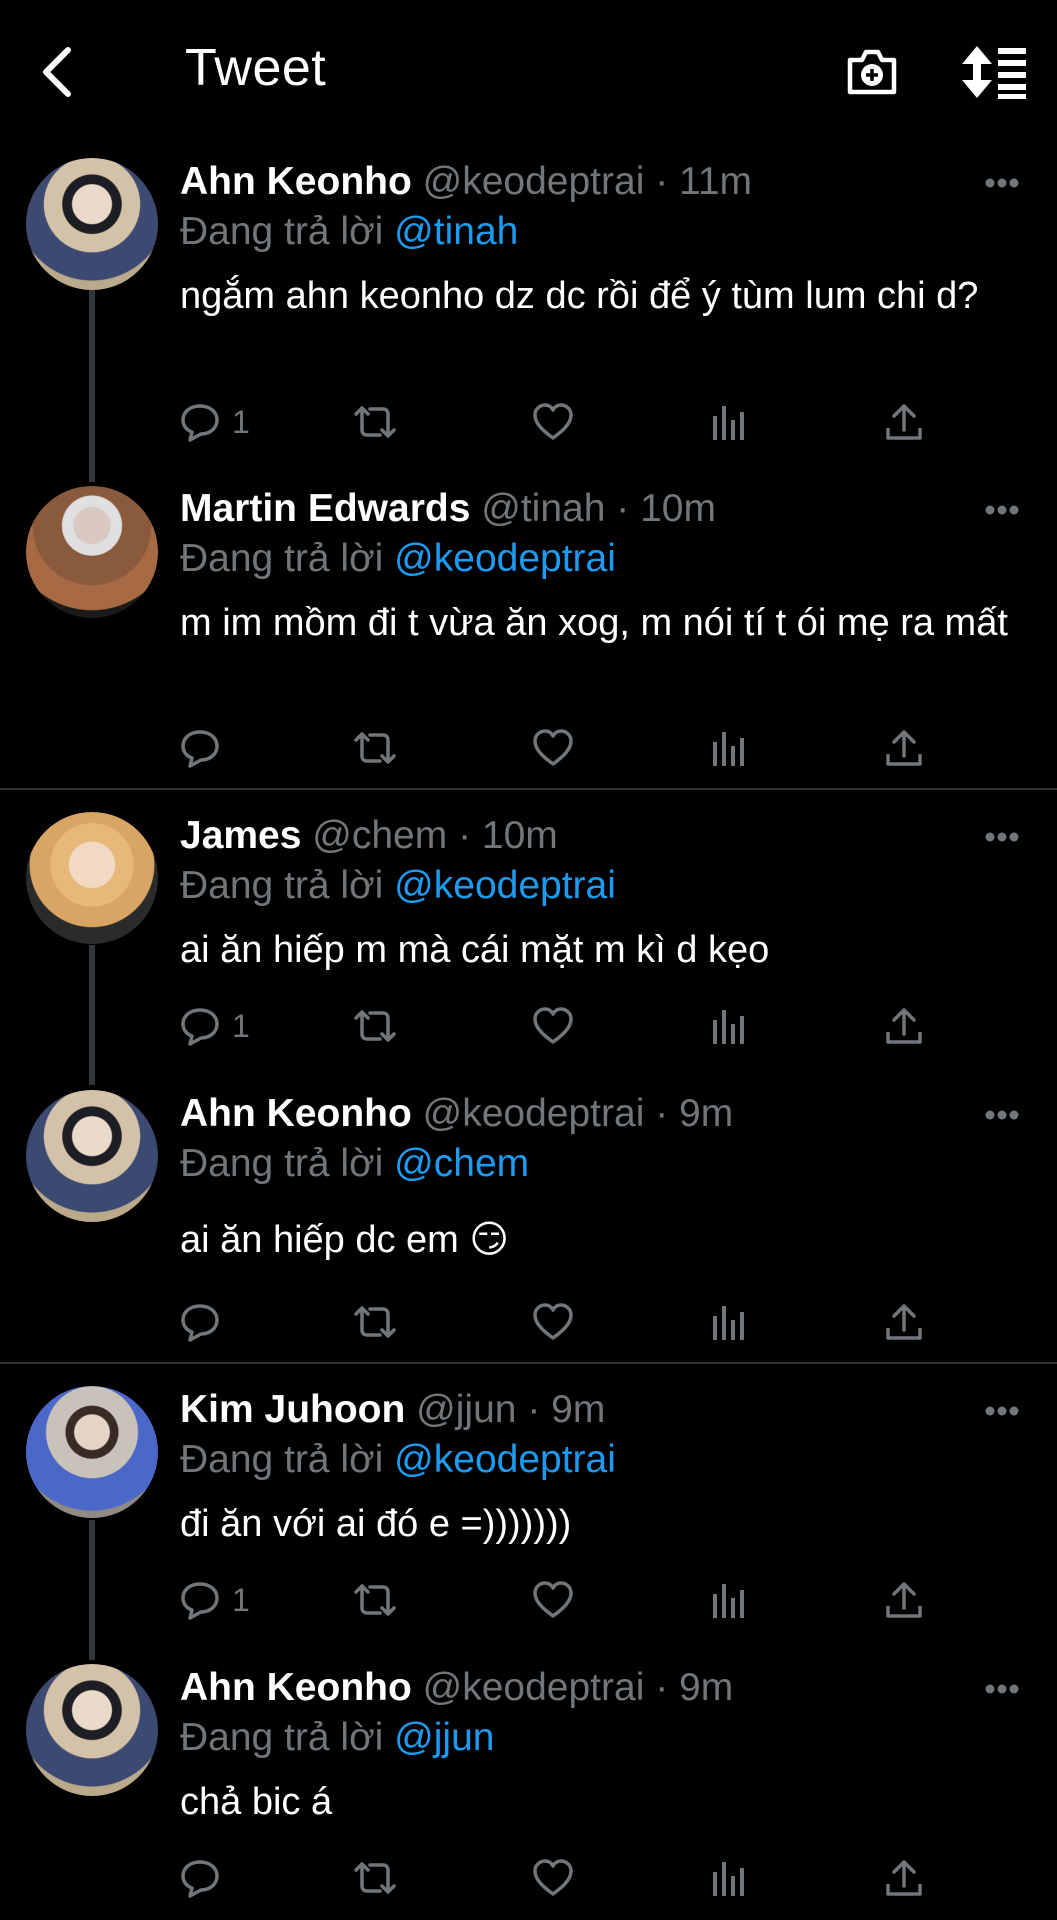  Describe the element at coordinates (241, 1025) in the screenshot. I see `reply-count: 1` at that location.